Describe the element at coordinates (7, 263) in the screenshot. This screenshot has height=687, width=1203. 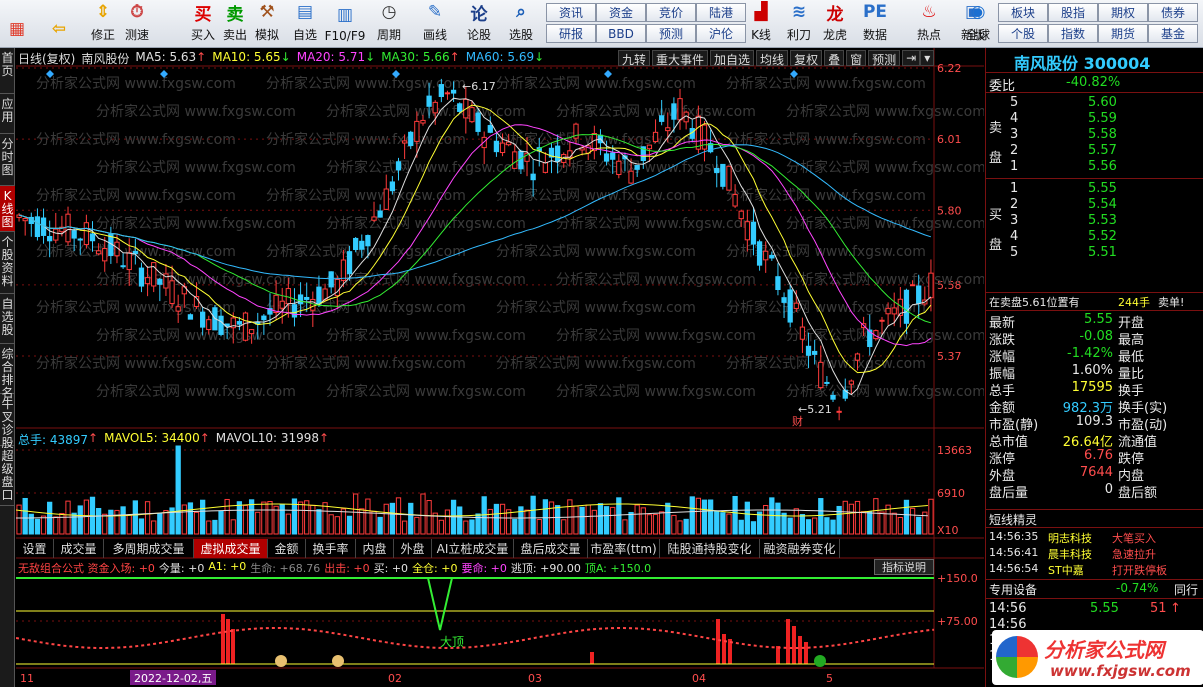
I see `sidebar-tab-个股资料: 个股资料` at that location.